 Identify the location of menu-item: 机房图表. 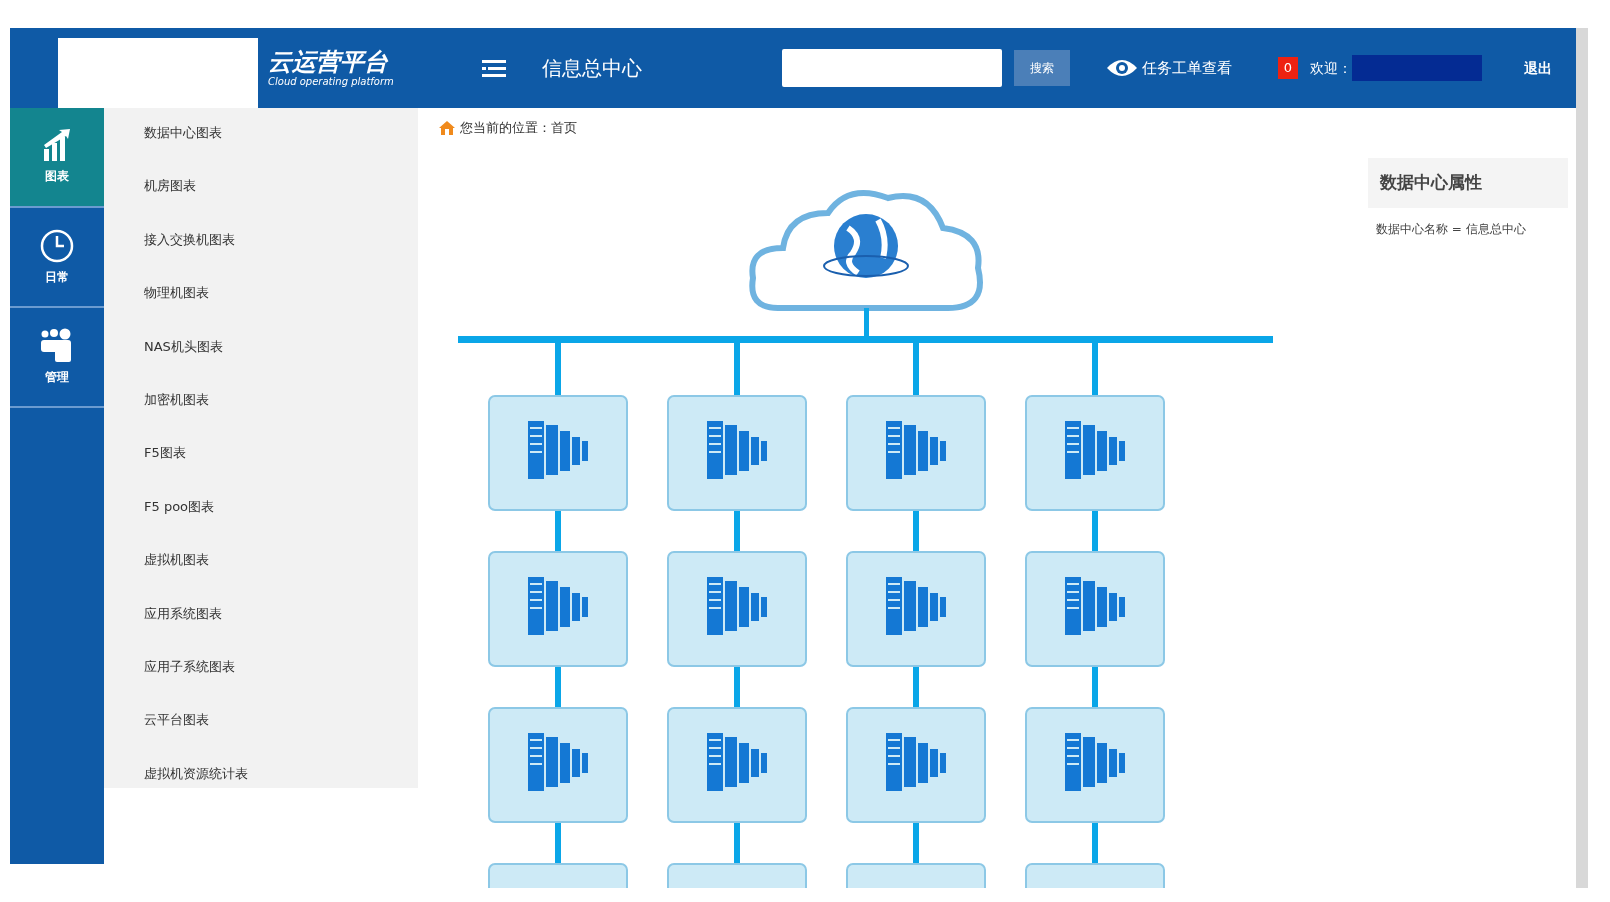
(261, 198).